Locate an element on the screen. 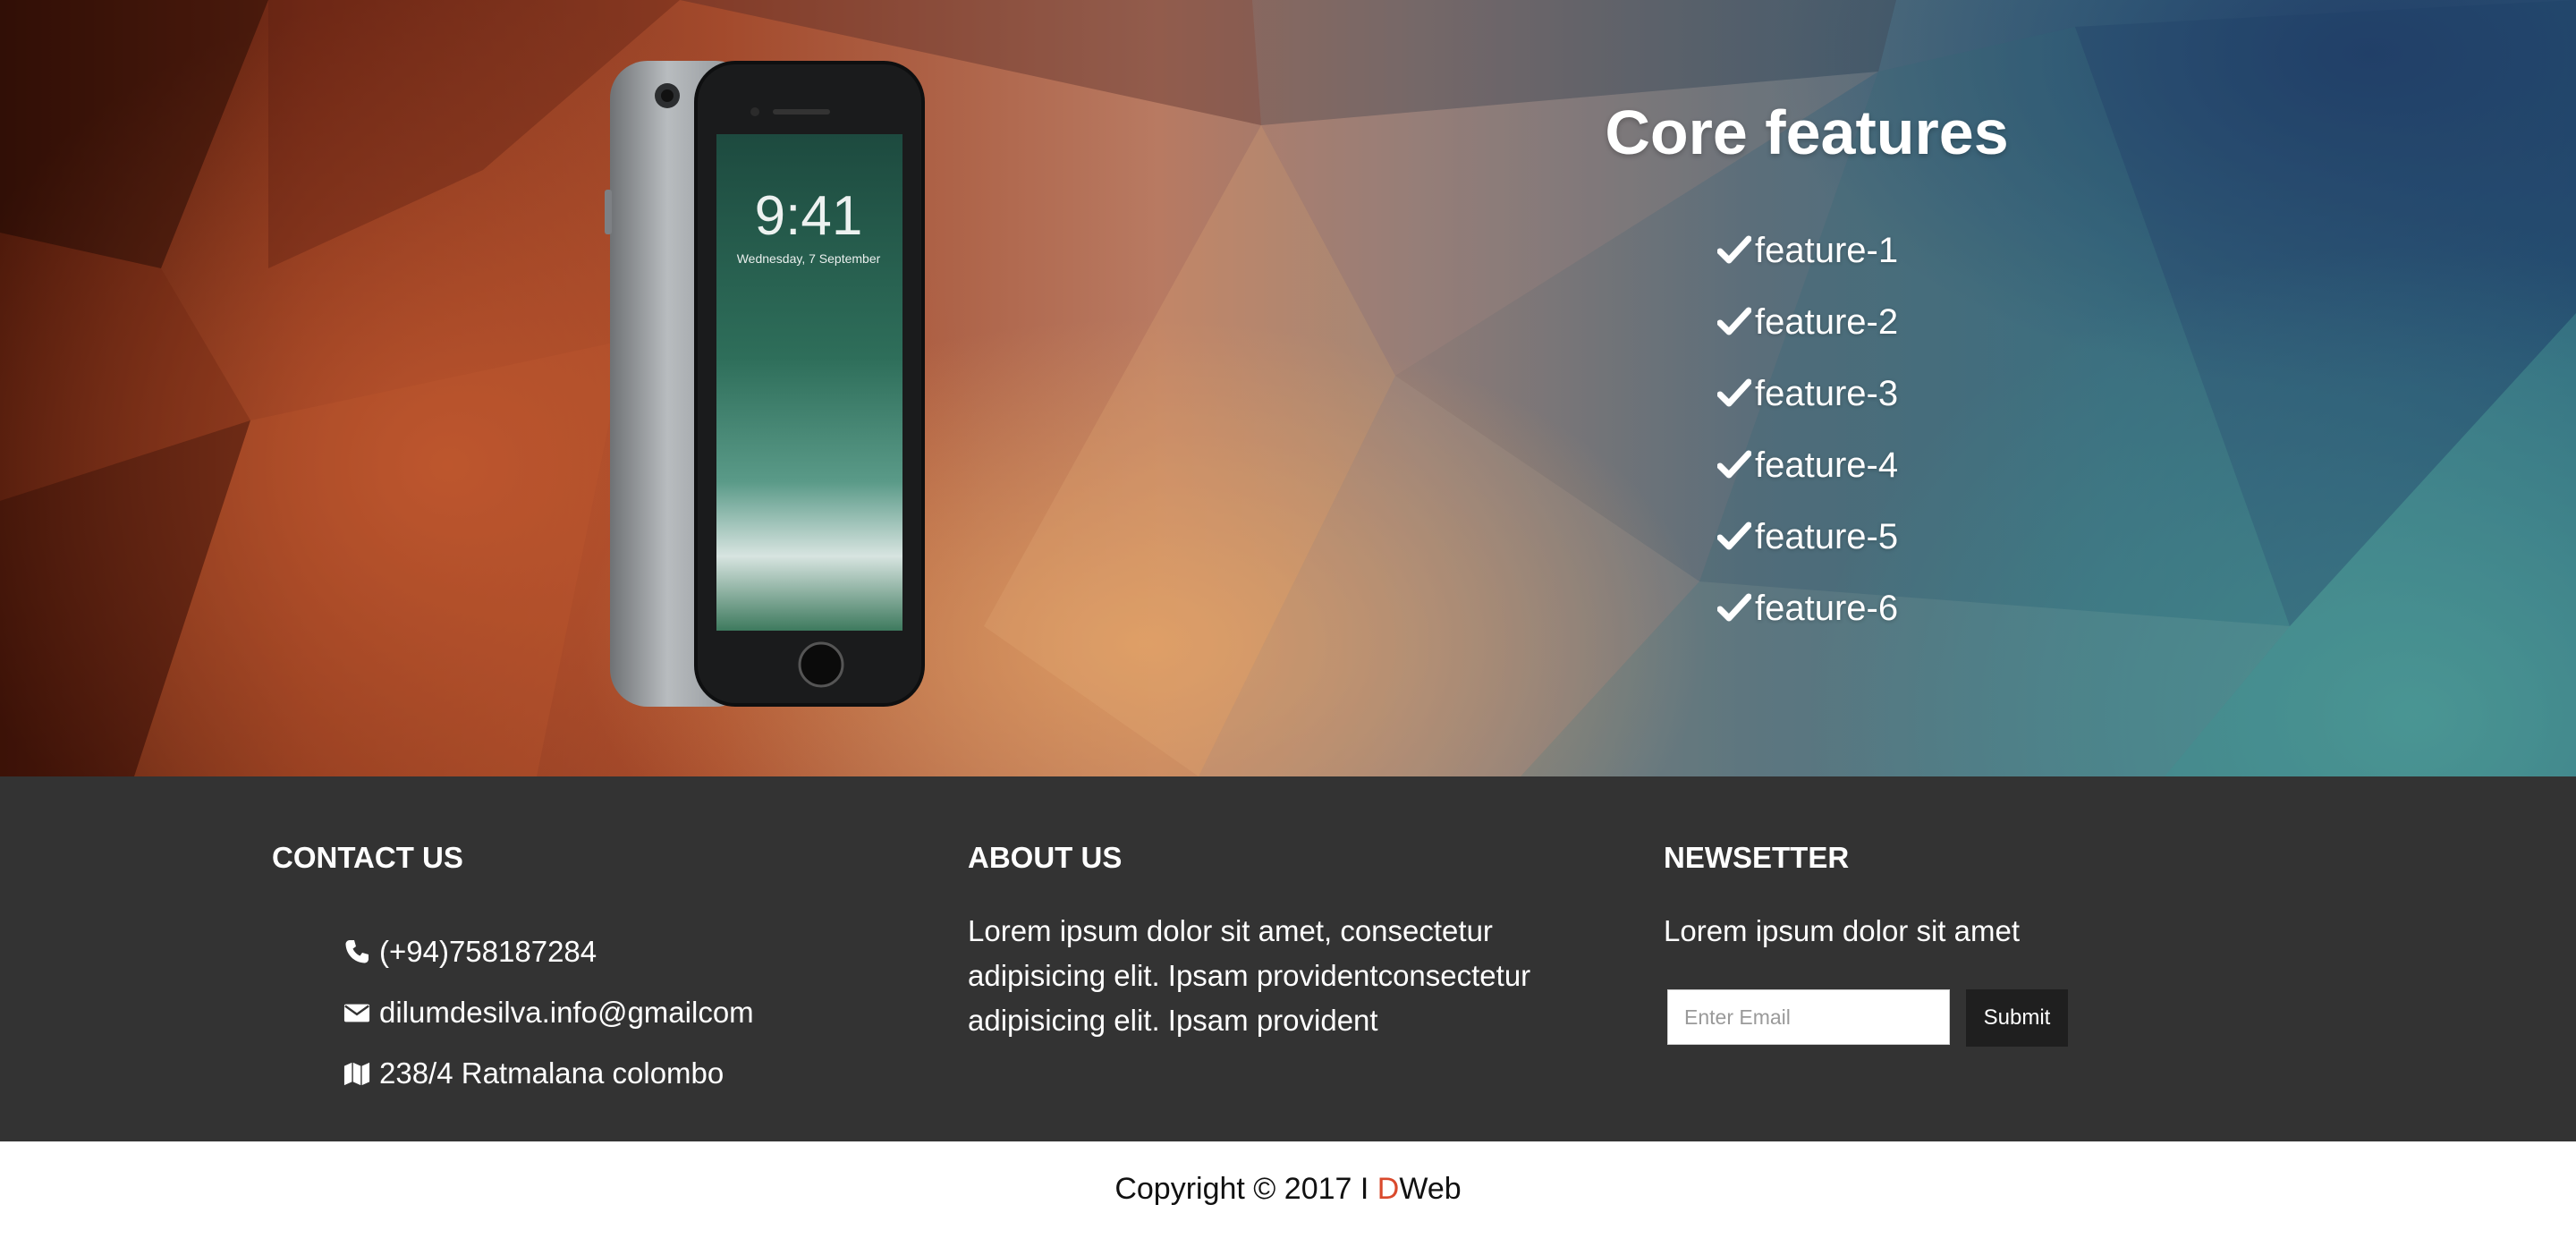  feature-item: feature-4 is located at coordinates (1807, 465).